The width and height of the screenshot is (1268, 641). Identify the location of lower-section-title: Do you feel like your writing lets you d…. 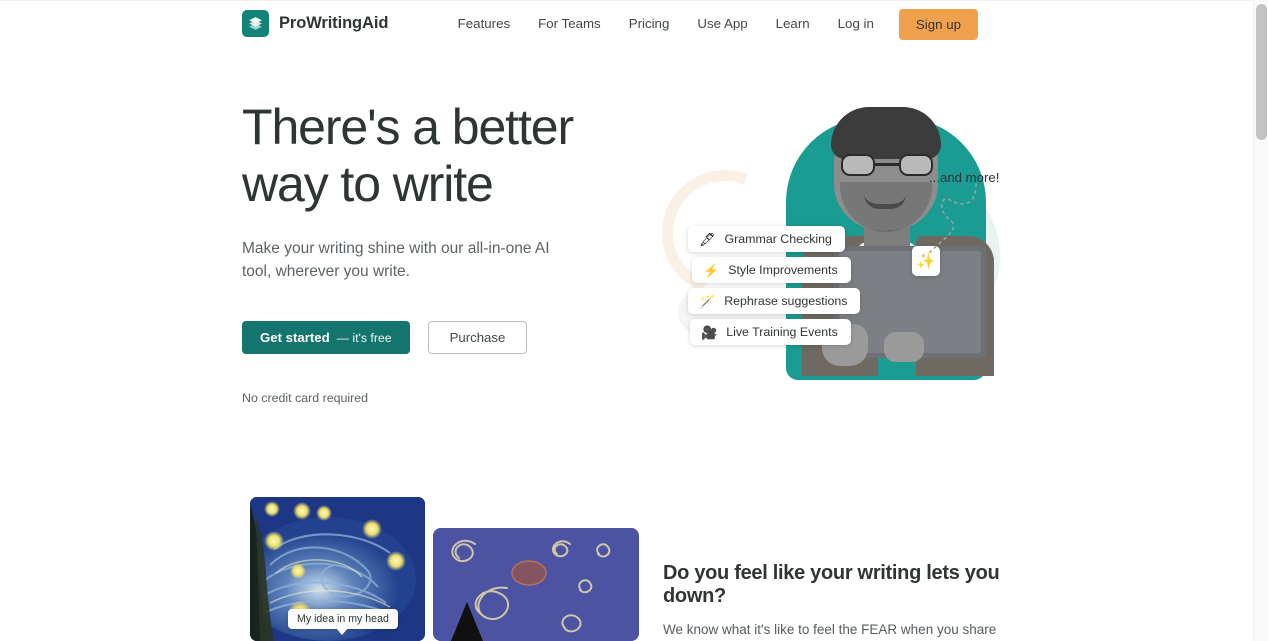
(831, 584).